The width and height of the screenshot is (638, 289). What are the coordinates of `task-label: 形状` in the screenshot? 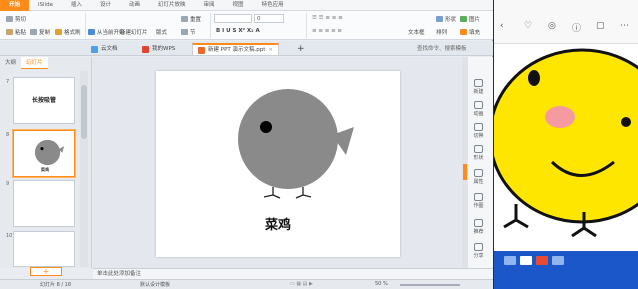 It's located at (478, 158).